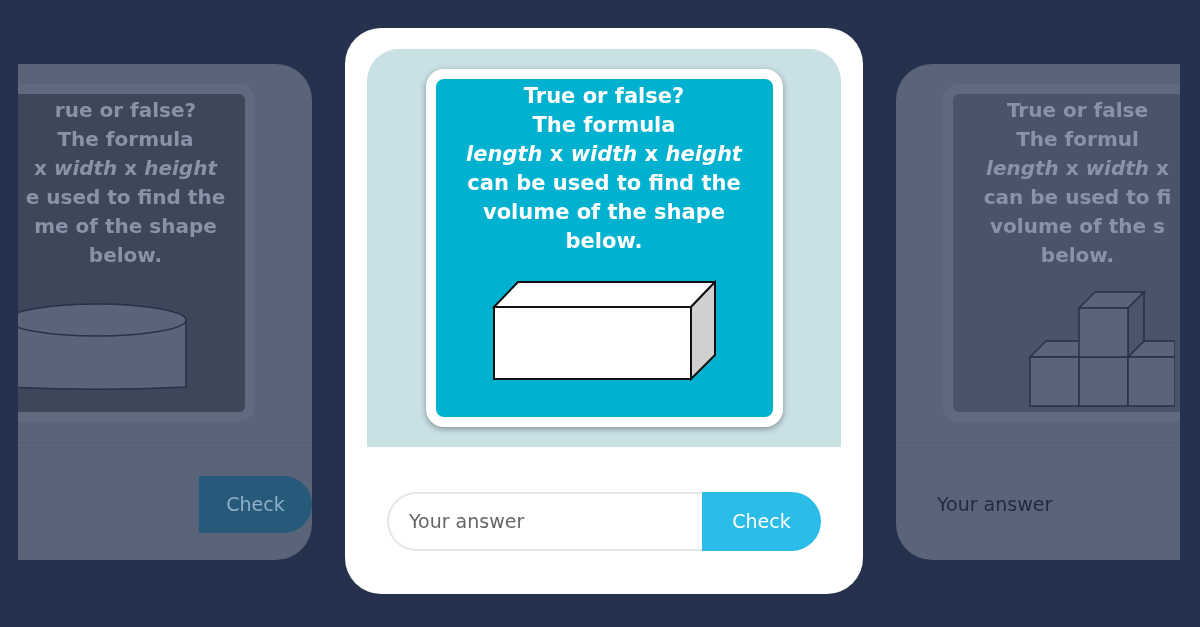  I want to click on question-text: True or false?, so click(604, 96).